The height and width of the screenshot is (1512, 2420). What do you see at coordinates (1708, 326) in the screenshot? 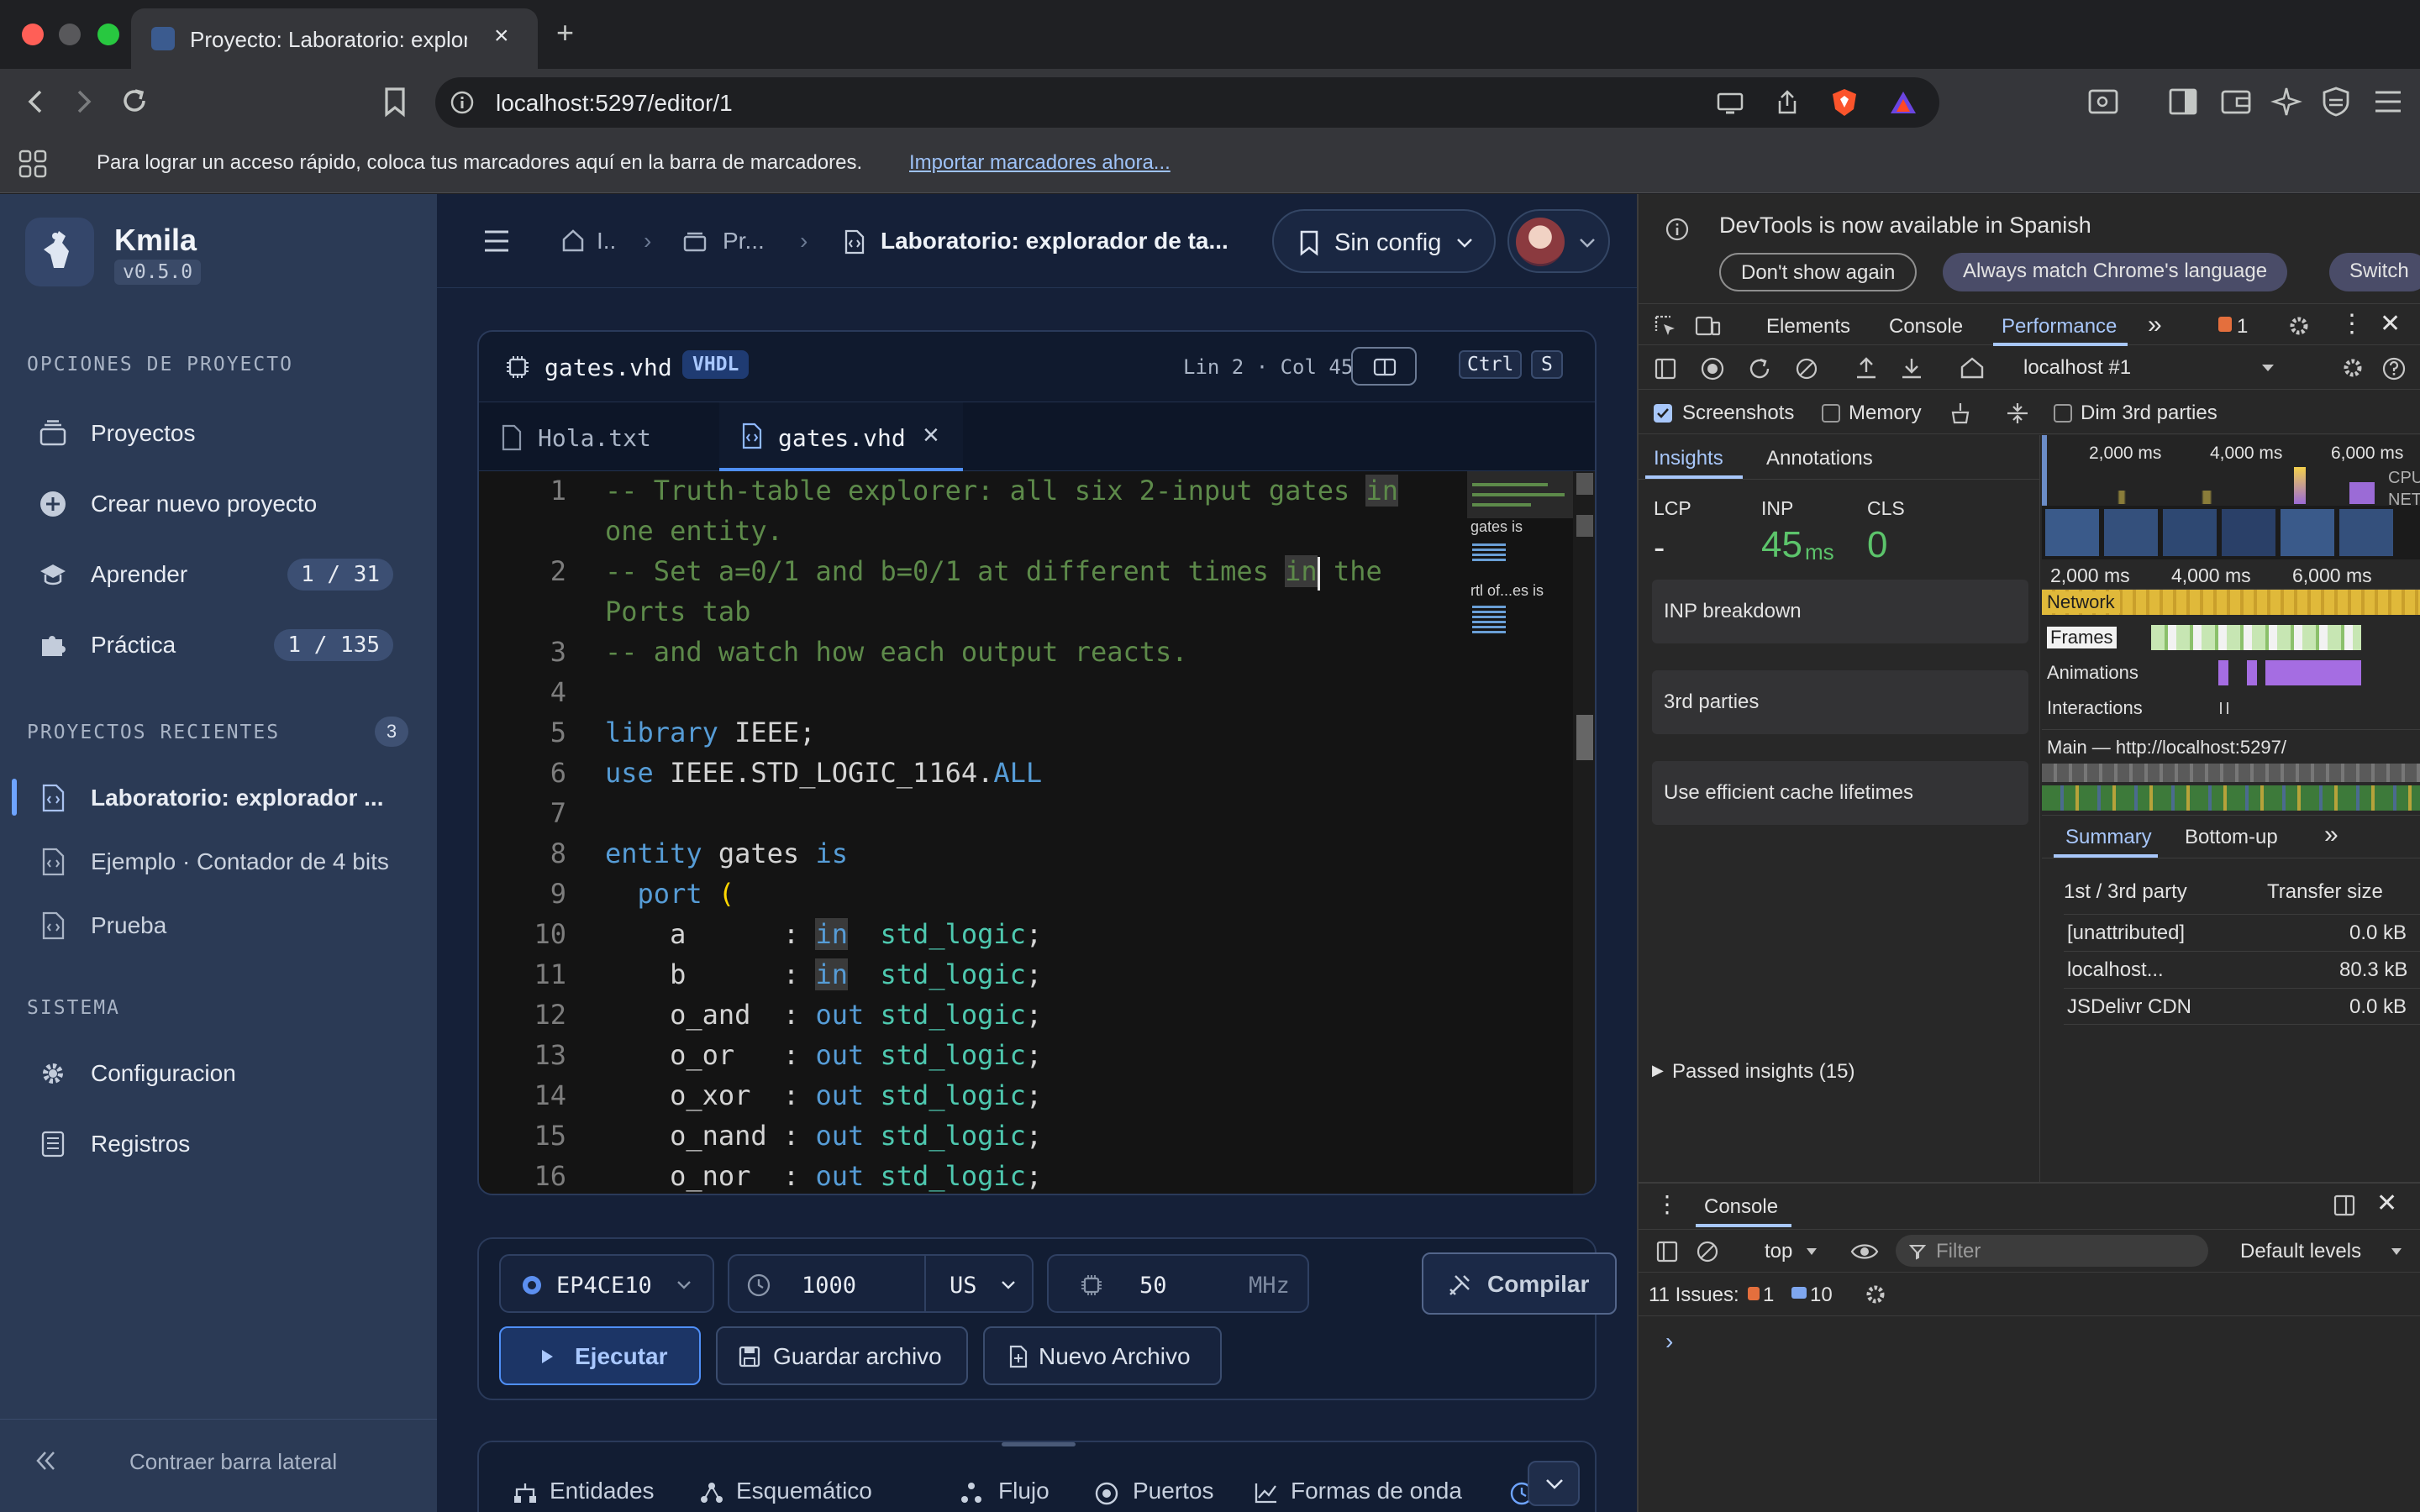
I see `device-toolbar-icon` at bounding box center [1708, 326].